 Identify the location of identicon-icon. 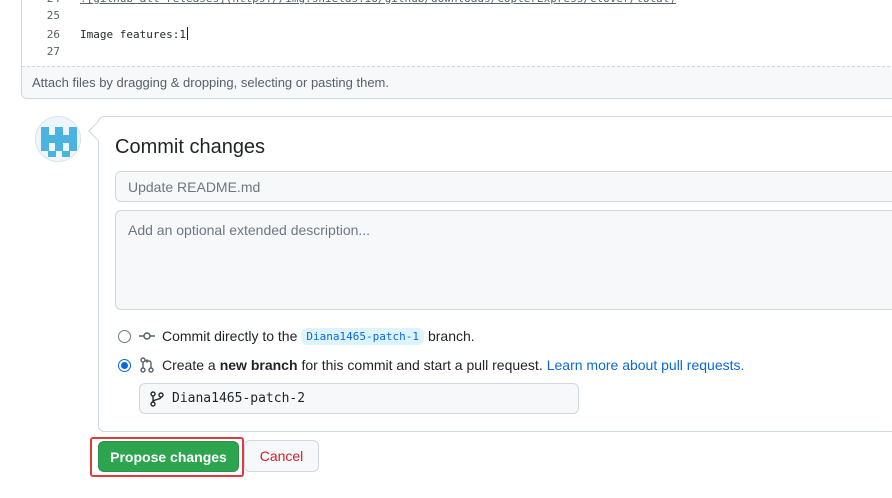
(58, 139).